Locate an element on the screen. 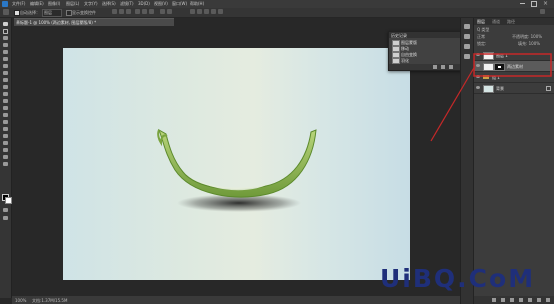  document-tab: 未标题-1 @ 100% (两边素材, 图层蒙版/8) * × is located at coordinates (94, 22).